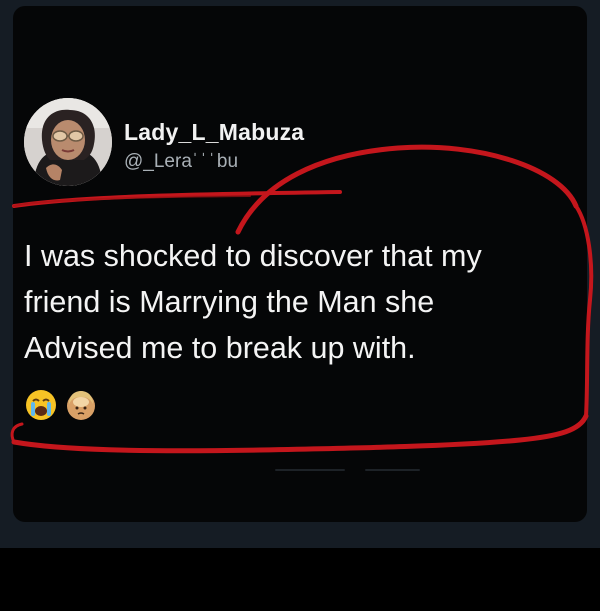  What do you see at coordinates (253, 256) in the screenshot?
I see `tweet-text-line-1: I was shocked to discover that my` at bounding box center [253, 256].